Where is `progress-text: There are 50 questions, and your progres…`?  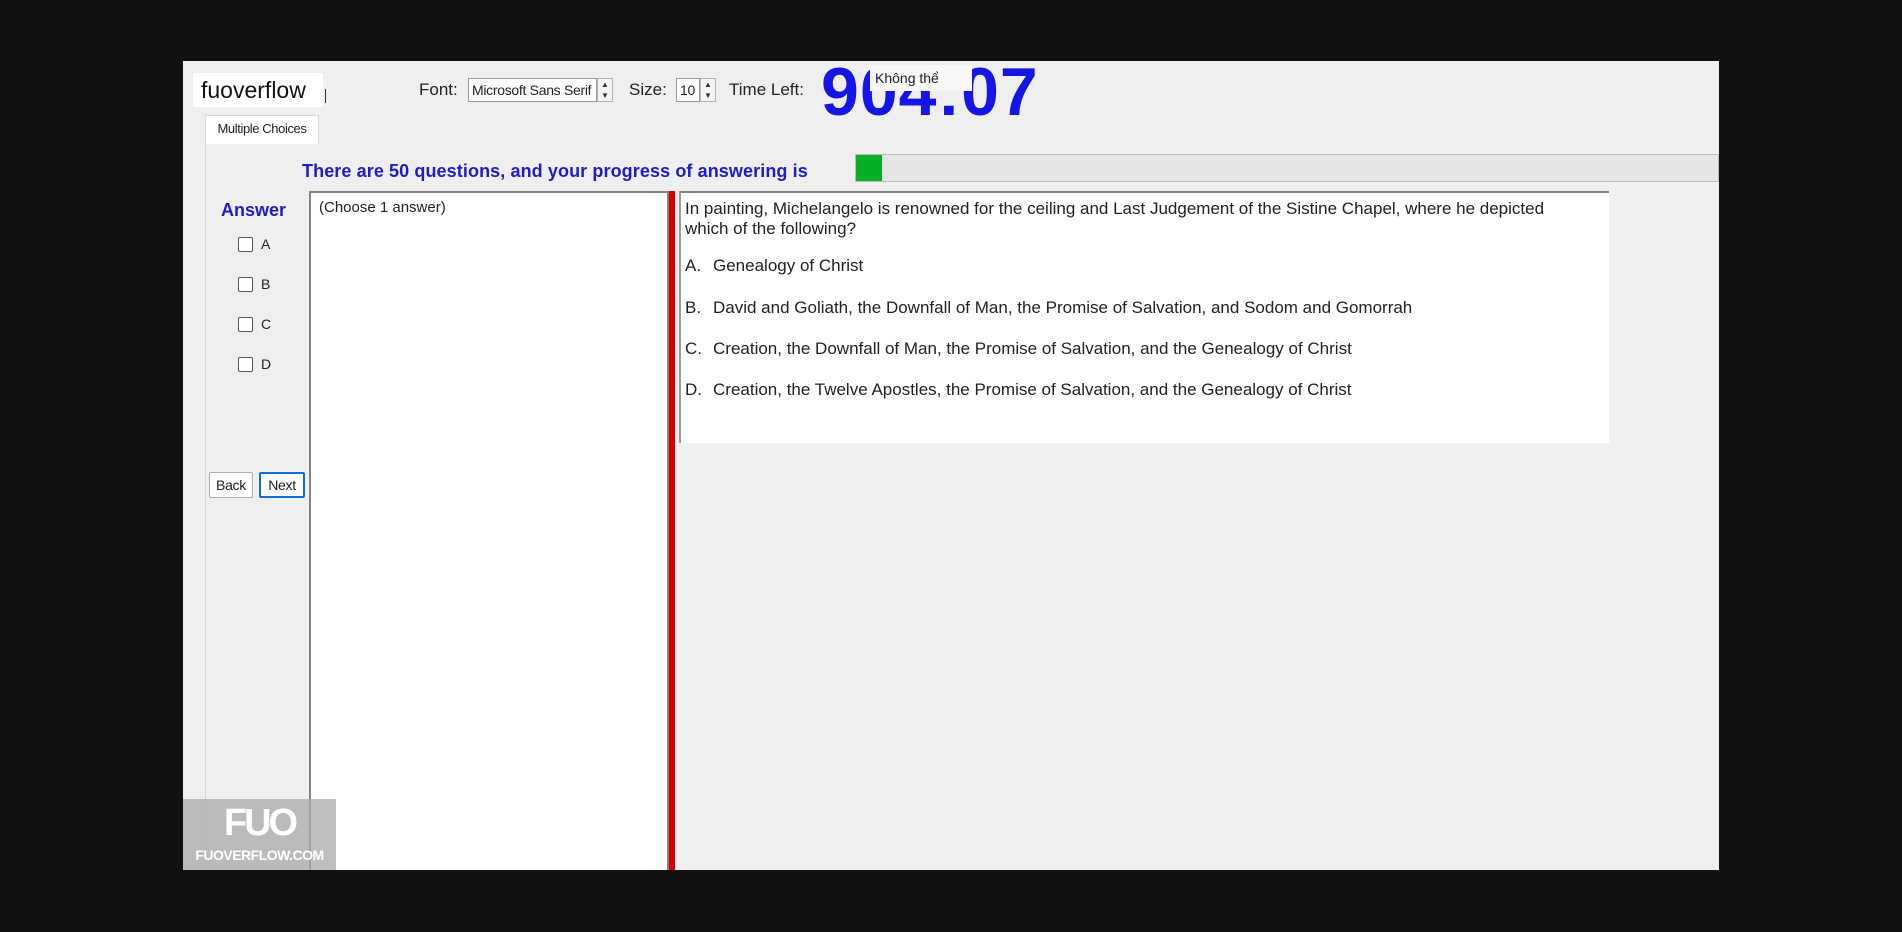
progress-text: There are 50 questions, and your progres… is located at coordinates (555, 171).